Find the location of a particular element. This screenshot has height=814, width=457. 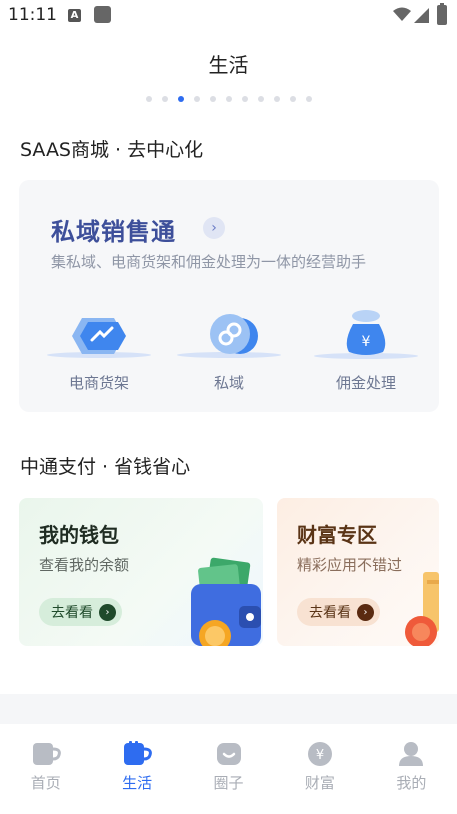

carousel-indicator is located at coordinates (228, 99).